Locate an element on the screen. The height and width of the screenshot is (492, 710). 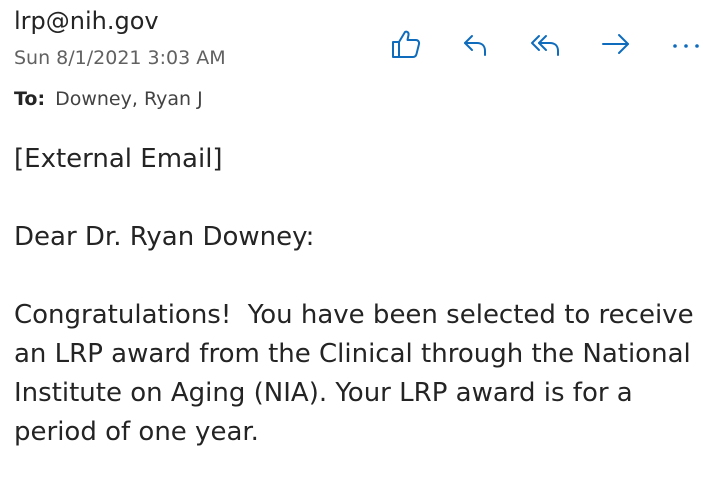
recipient-line: To: Downey, Ryan J is located at coordinates (108, 99).